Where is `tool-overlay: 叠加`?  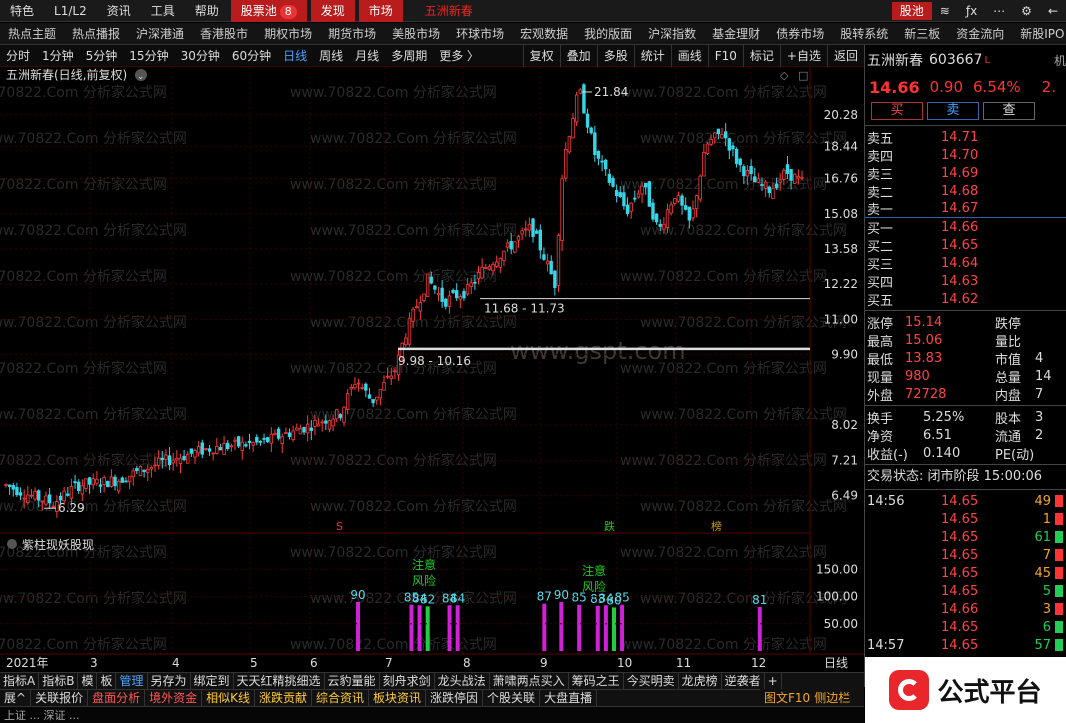
tool-overlay: 叠加 is located at coordinates (578, 55).